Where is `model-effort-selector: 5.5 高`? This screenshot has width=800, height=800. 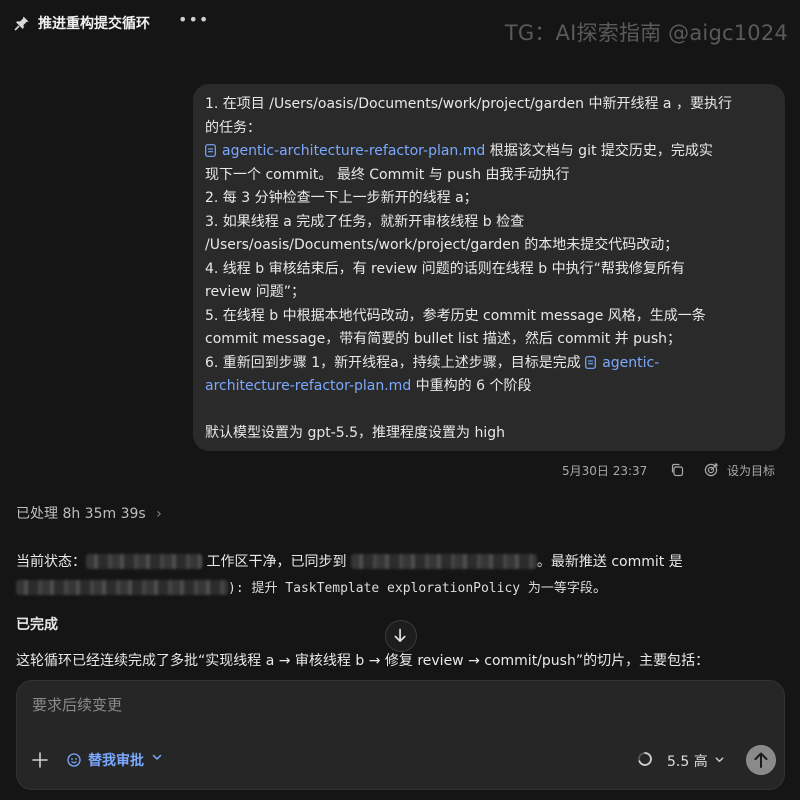 model-effort-selector: 5.5 高 is located at coordinates (696, 761).